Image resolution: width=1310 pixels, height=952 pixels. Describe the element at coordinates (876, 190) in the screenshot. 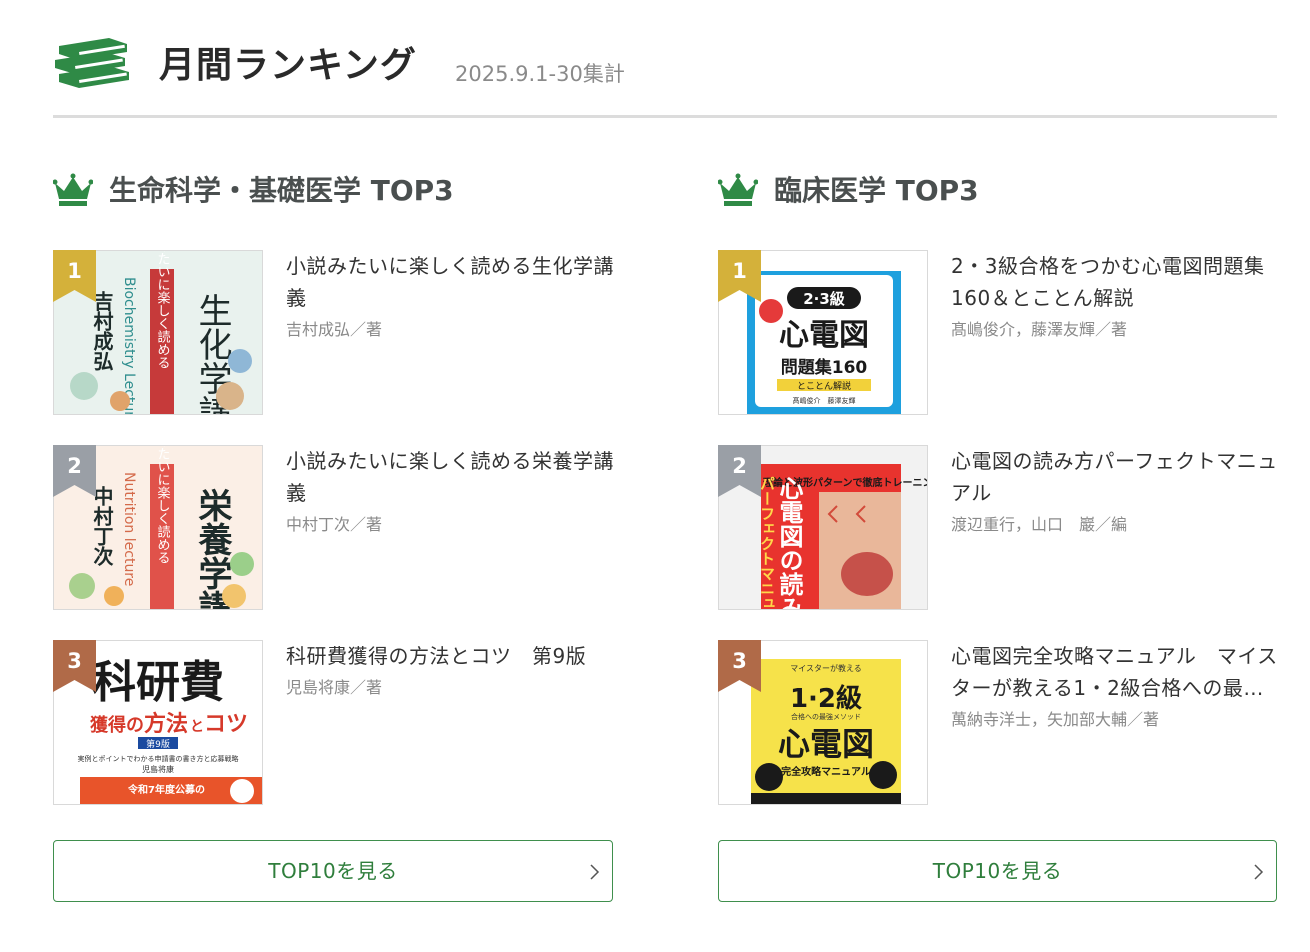

I see `section-title: 臨床医学 TOP3` at that location.